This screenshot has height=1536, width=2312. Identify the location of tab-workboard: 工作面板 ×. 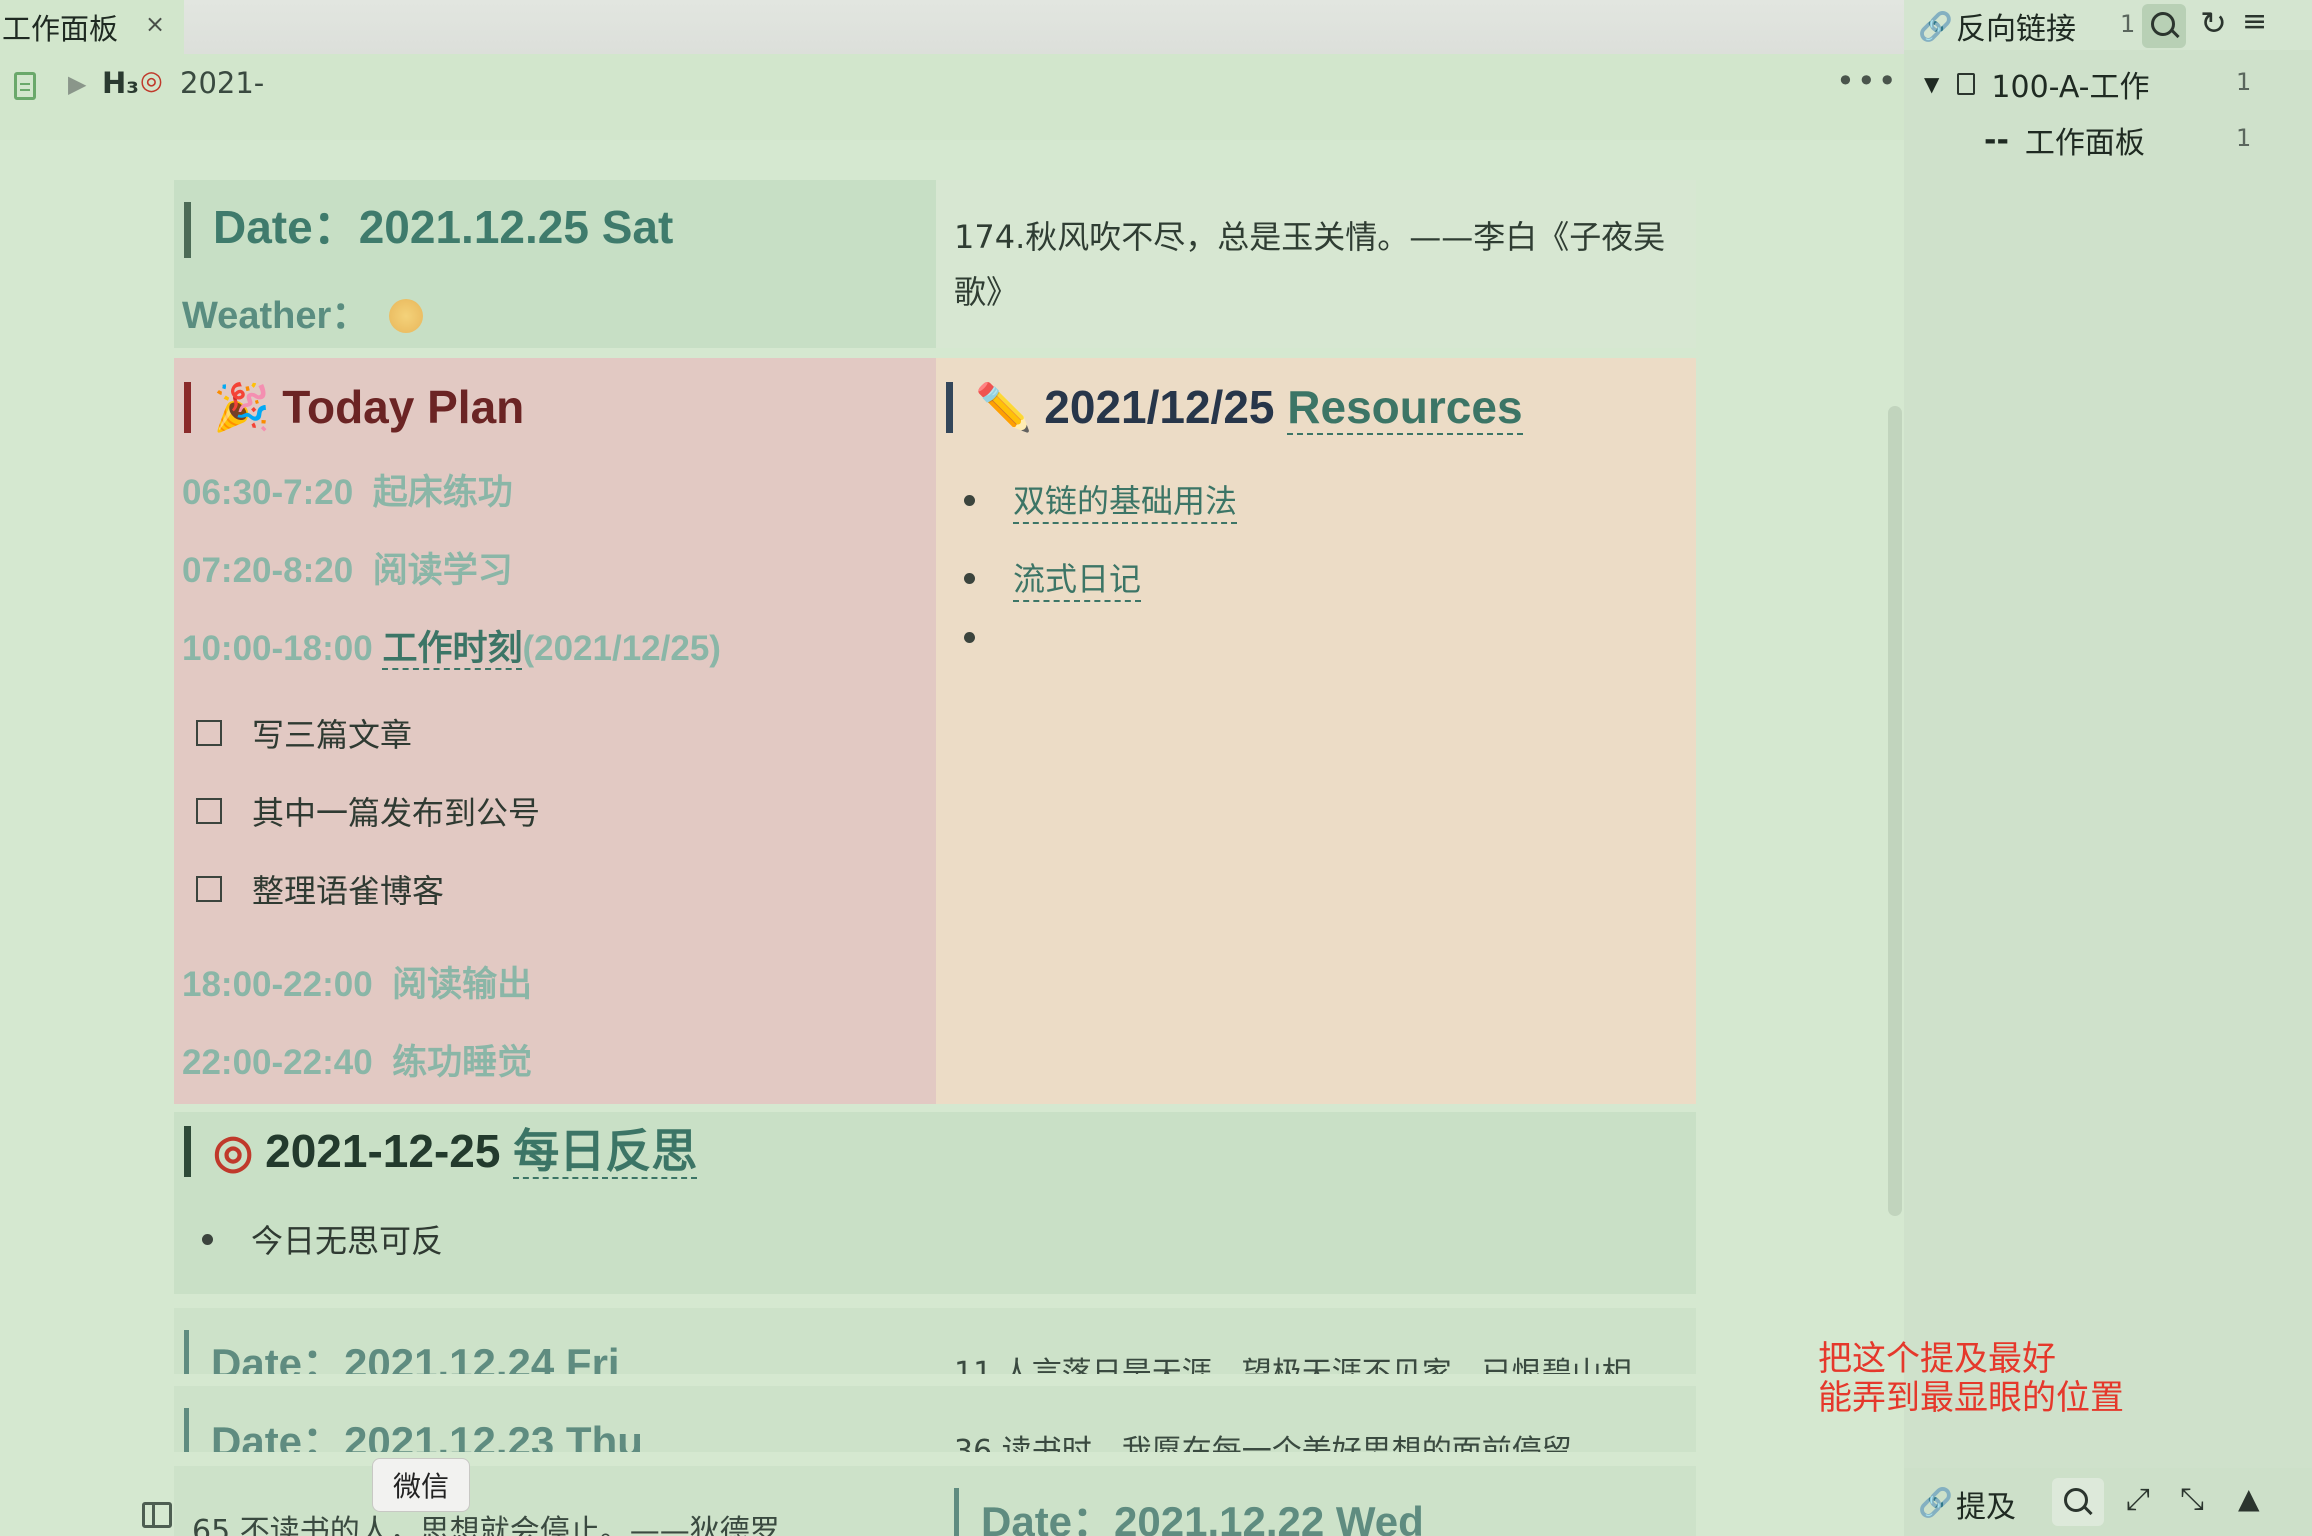
(92, 27).